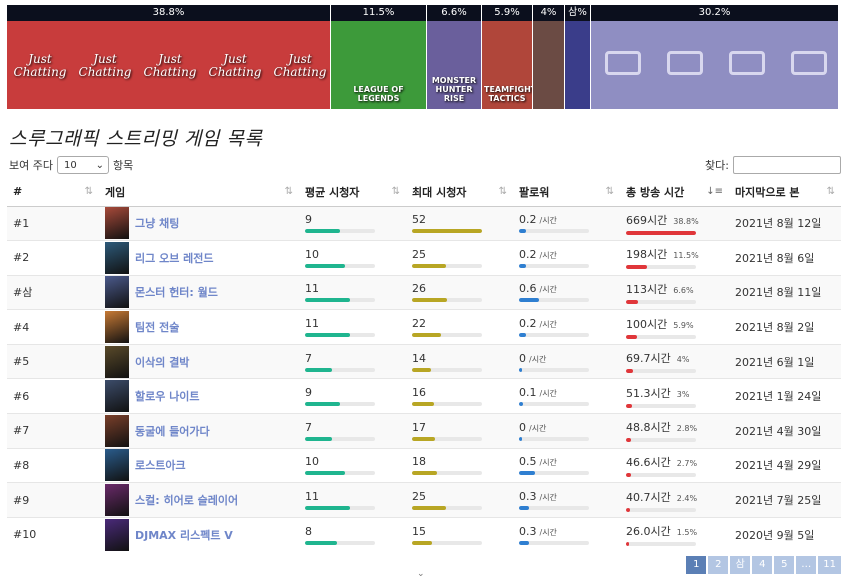 This screenshot has height=579, width=849. Describe the element at coordinates (454, 65) in the screenshot. I see `strip-art: MONSTER HUNTER RISE` at that location.